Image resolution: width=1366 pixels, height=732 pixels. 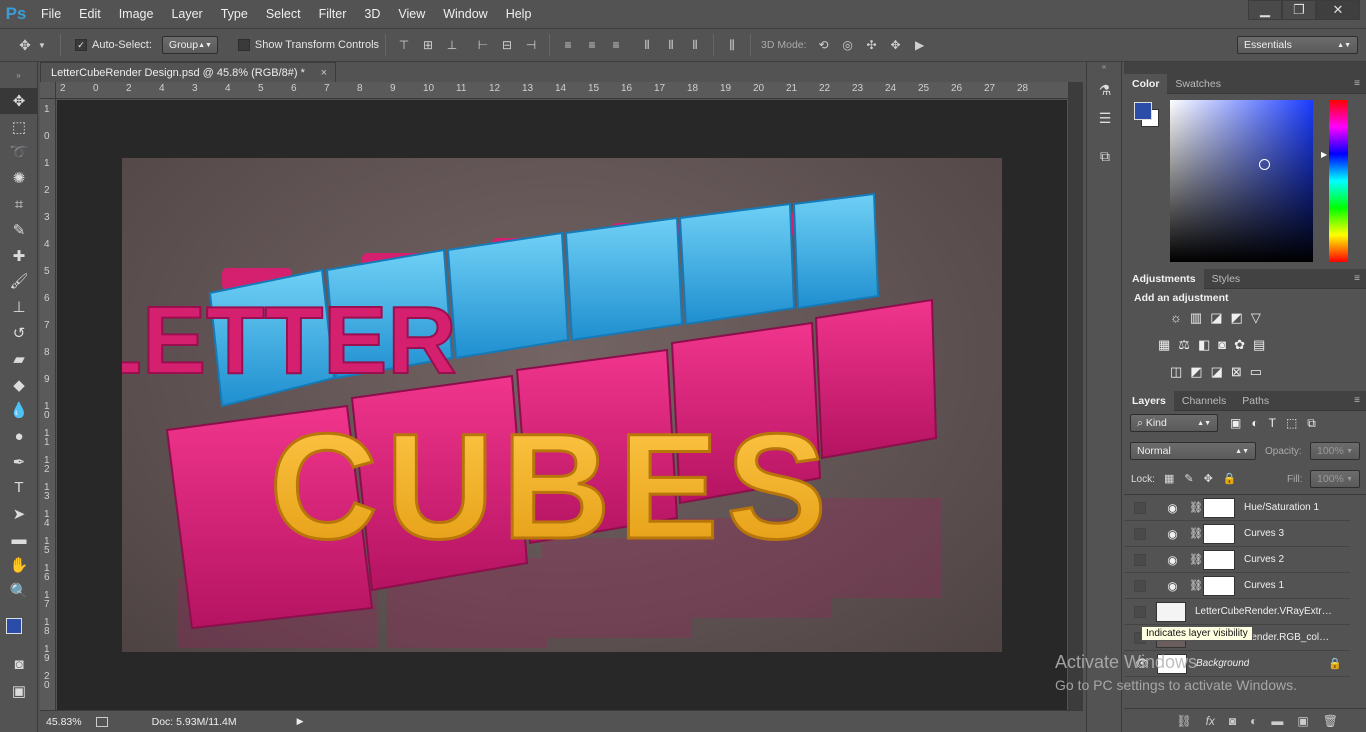 What do you see at coordinates (848, 45) in the screenshot?
I see `3d-roll-icon: ◎` at bounding box center [848, 45].